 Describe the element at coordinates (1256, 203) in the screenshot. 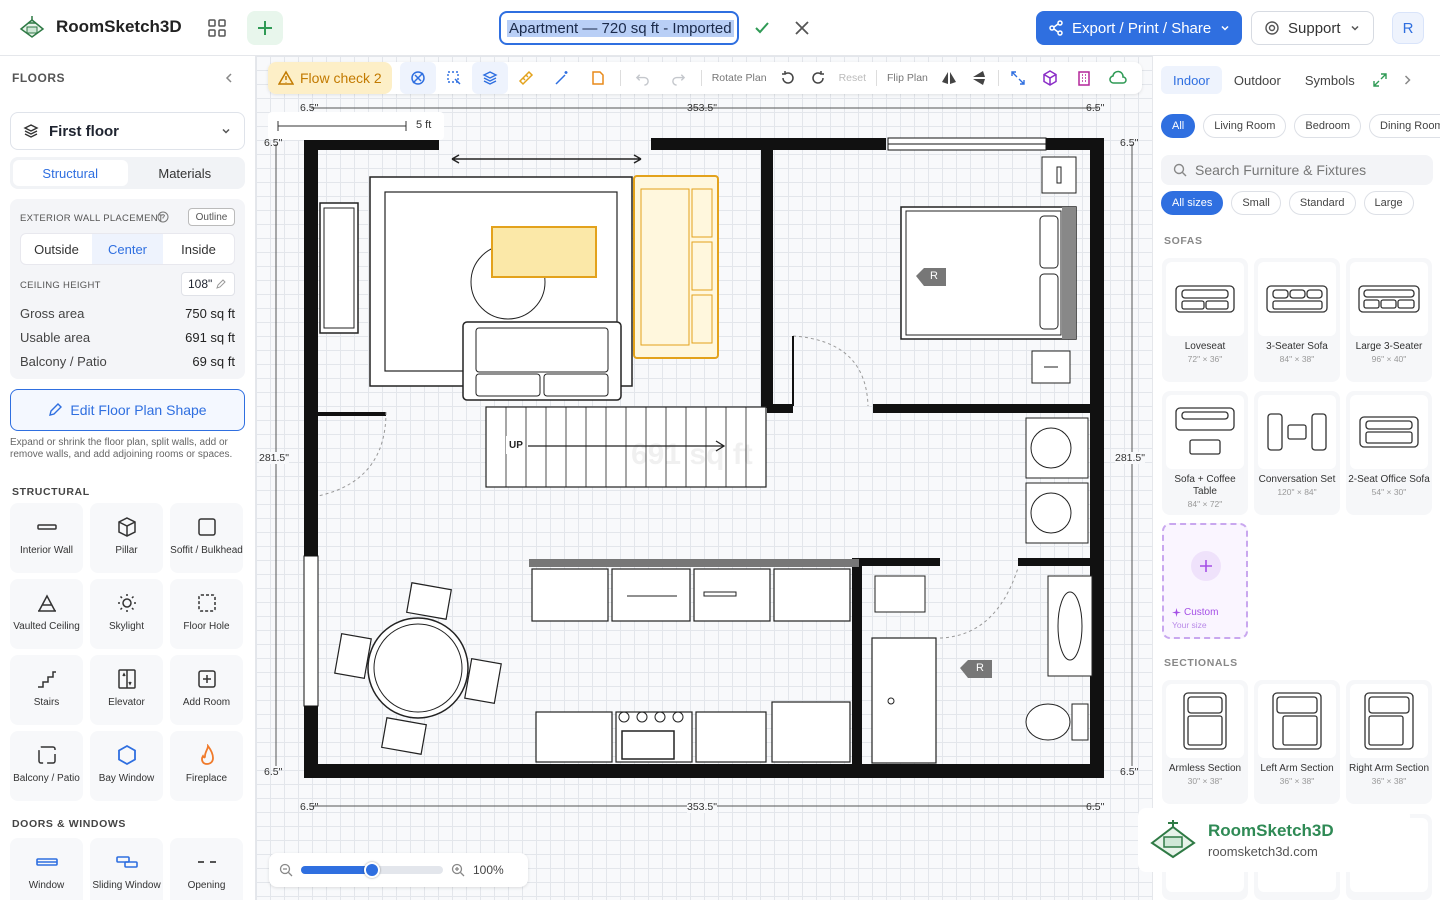

I see `chip-small: Small` at that location.